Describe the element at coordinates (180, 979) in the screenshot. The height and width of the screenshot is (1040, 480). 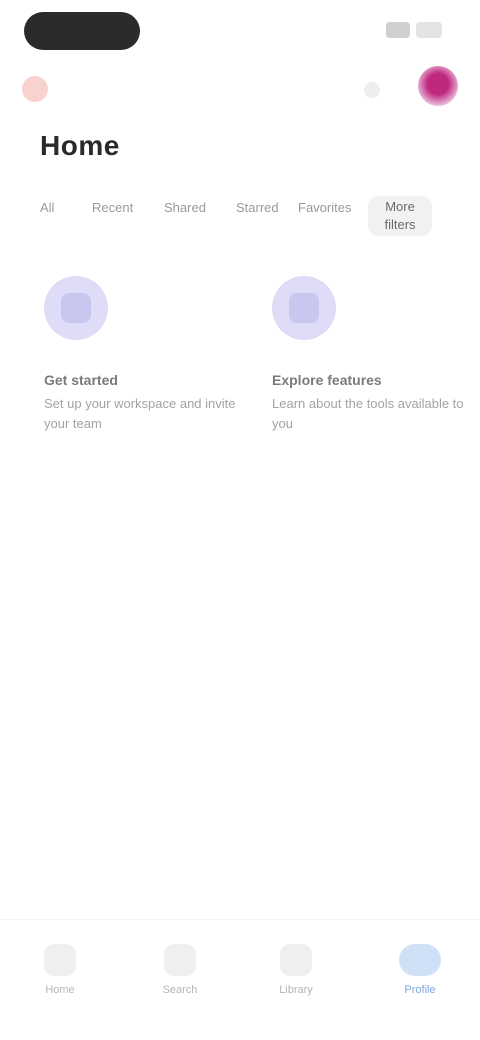
I see `nav-search: Search` at that location.